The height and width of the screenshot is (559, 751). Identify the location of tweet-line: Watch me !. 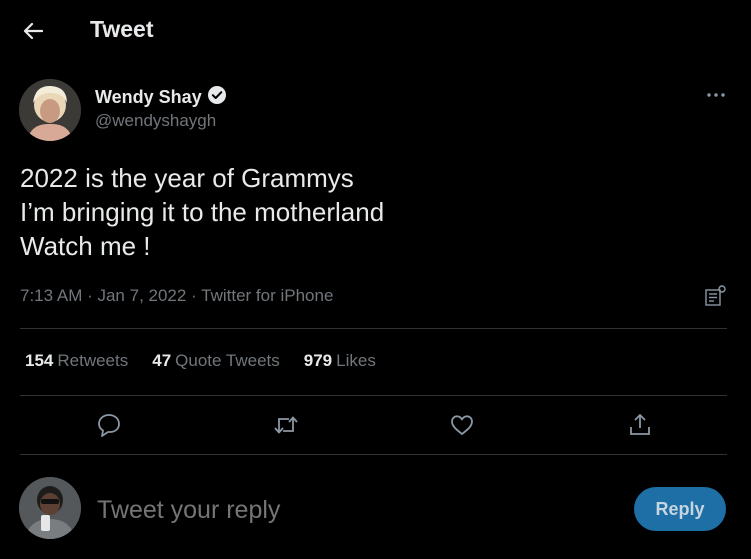
(85, 246).